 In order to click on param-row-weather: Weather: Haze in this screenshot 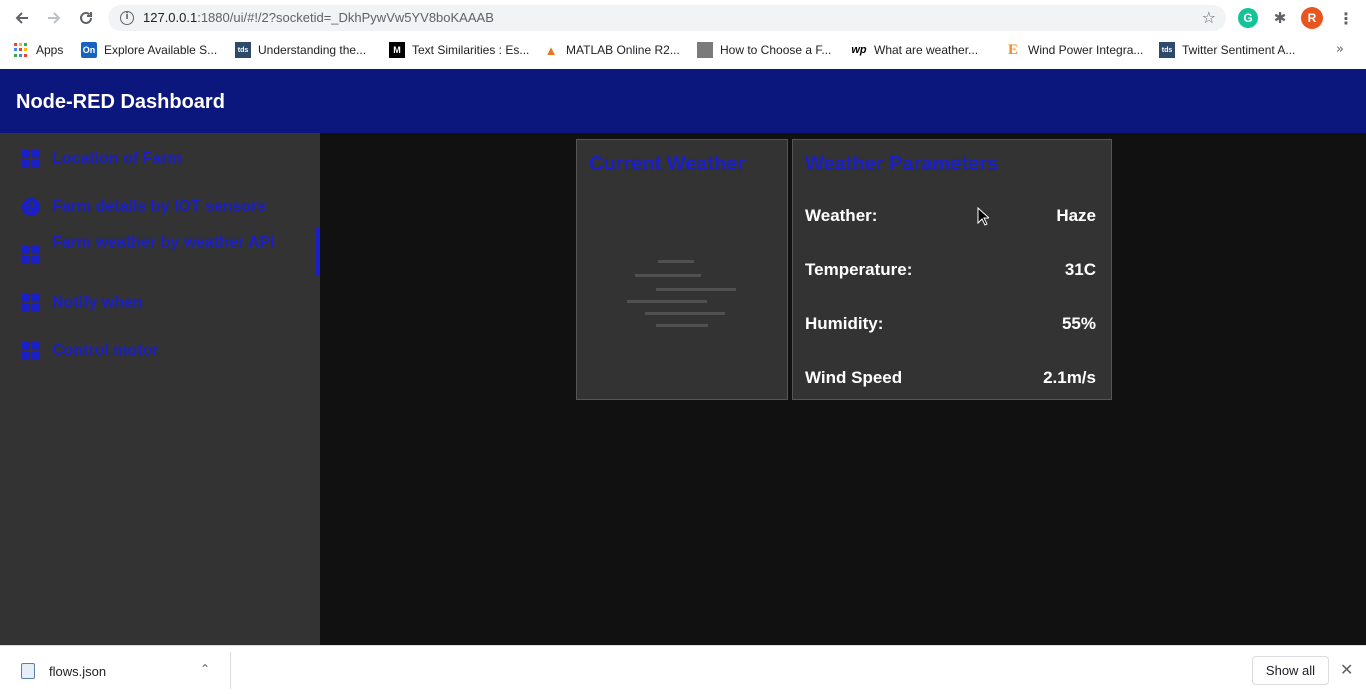, I will do `click(950, 216)`.